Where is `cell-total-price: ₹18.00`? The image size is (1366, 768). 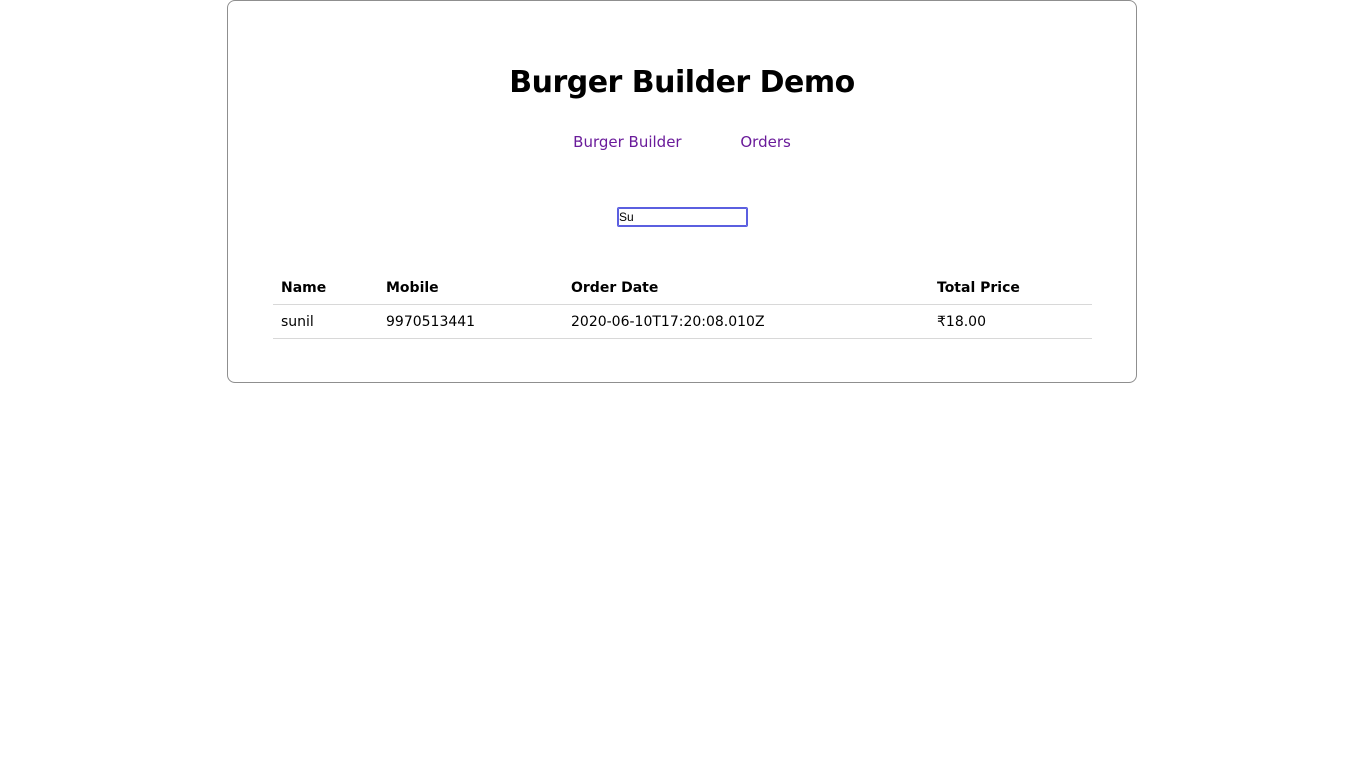 cell-total-price: ₹18.00 is located at coordinates (1010, 321).